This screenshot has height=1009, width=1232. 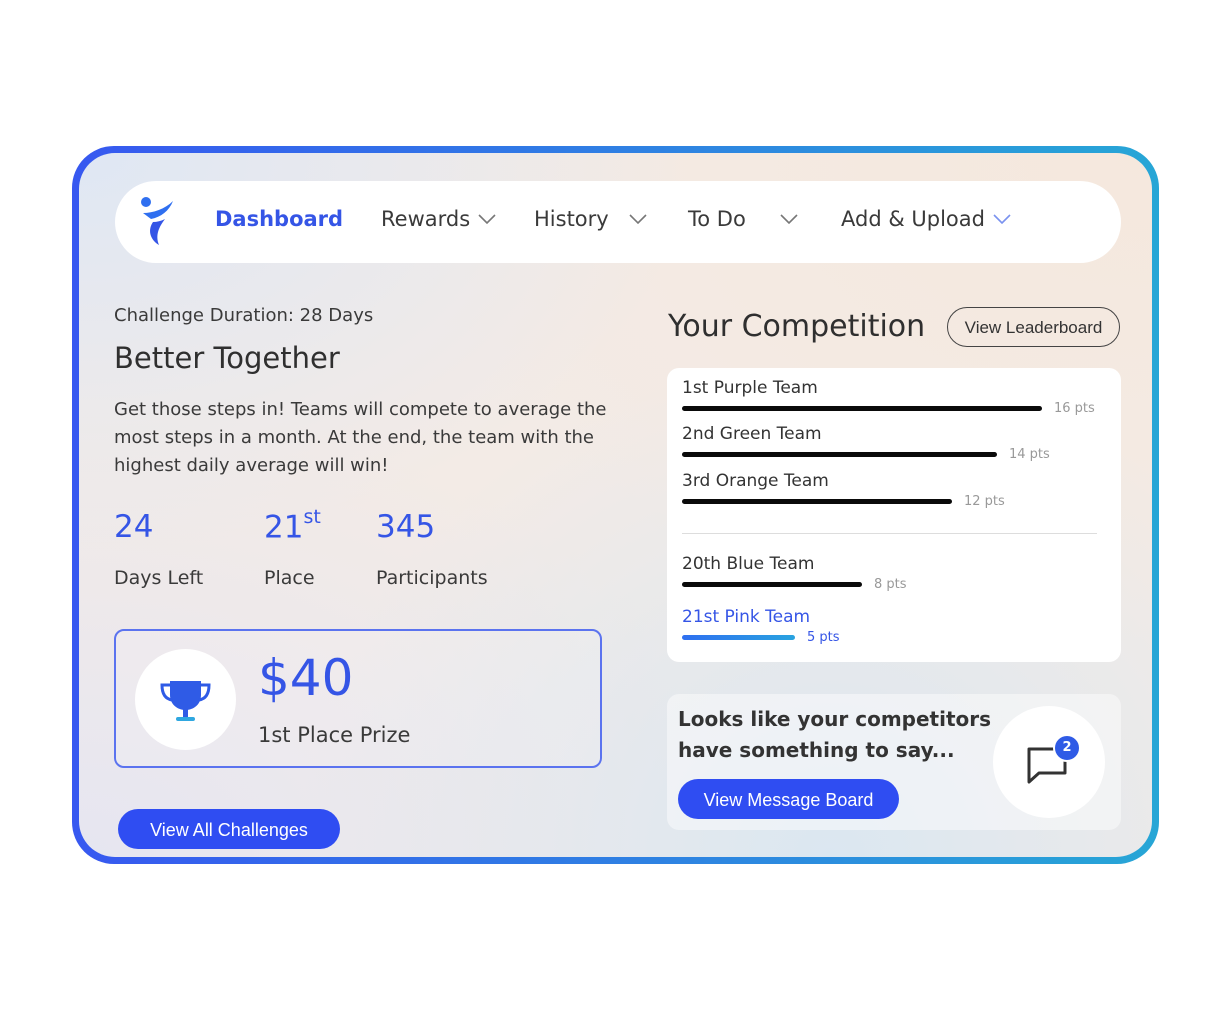 I want to click on nav-history: History, so click(x=590, y=219).